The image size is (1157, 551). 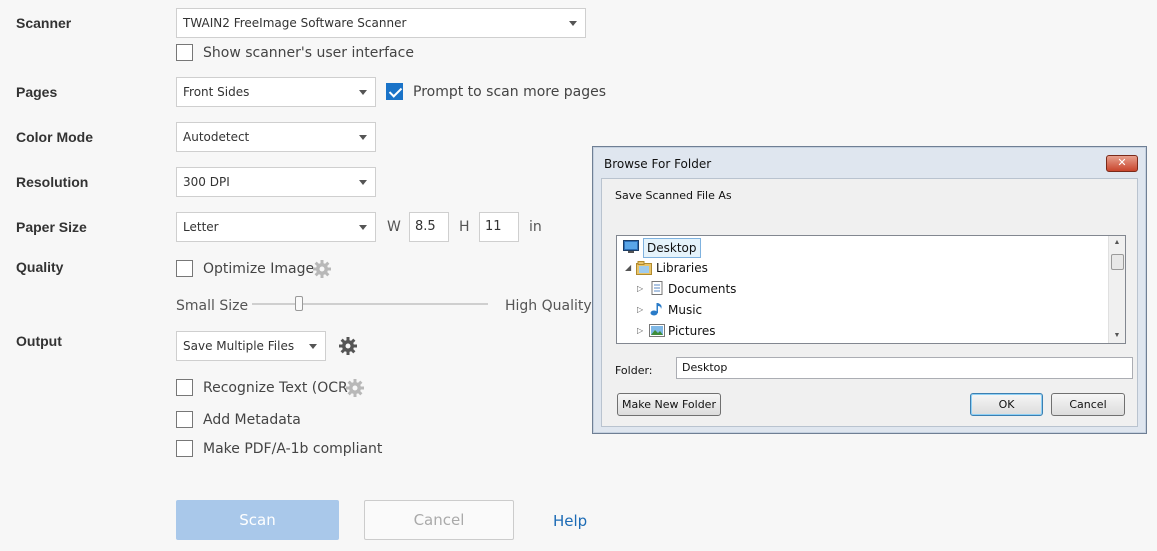 I want to click on tree-item-documents: ▷ Documents, so click(x=723, y=289).